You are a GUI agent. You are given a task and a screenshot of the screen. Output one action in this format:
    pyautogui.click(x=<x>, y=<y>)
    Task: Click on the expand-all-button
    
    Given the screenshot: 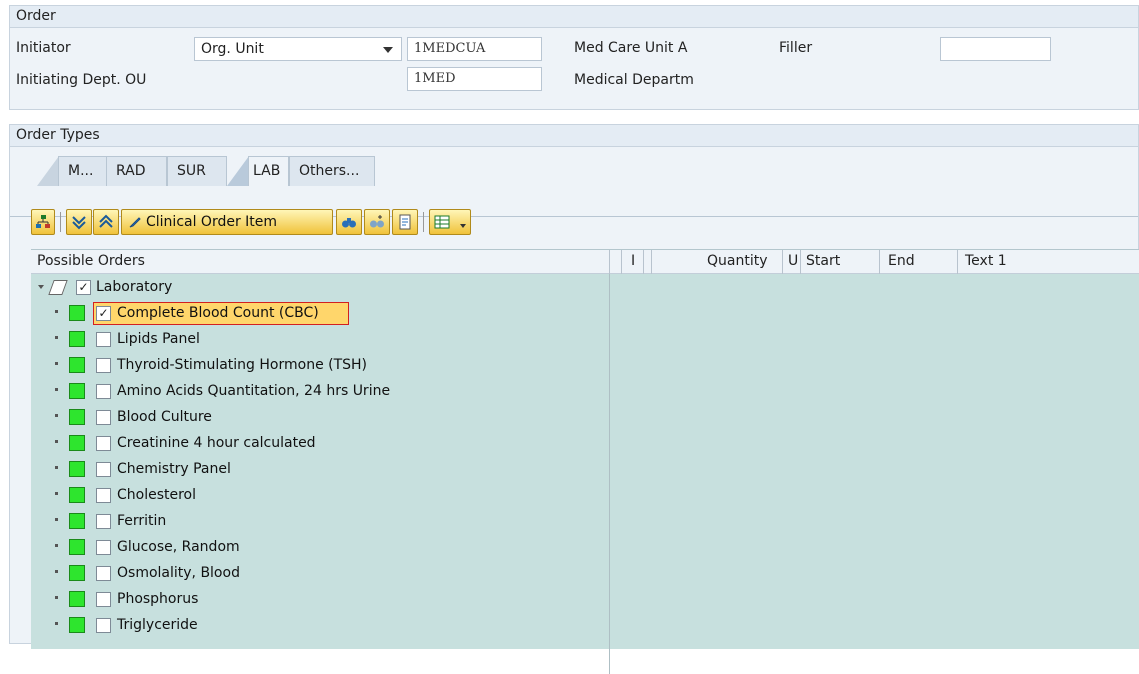 What is the action you would take?
    pyautogui.click(x=79, y=222)
    